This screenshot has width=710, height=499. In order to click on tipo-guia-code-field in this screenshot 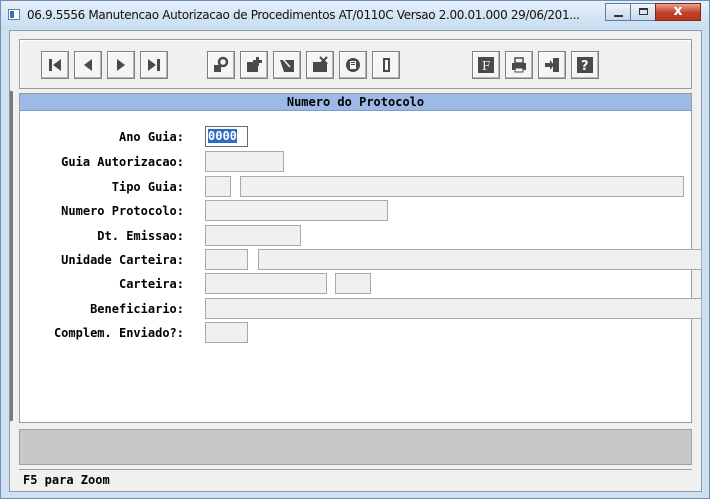, I will do `click(218, 186)`.